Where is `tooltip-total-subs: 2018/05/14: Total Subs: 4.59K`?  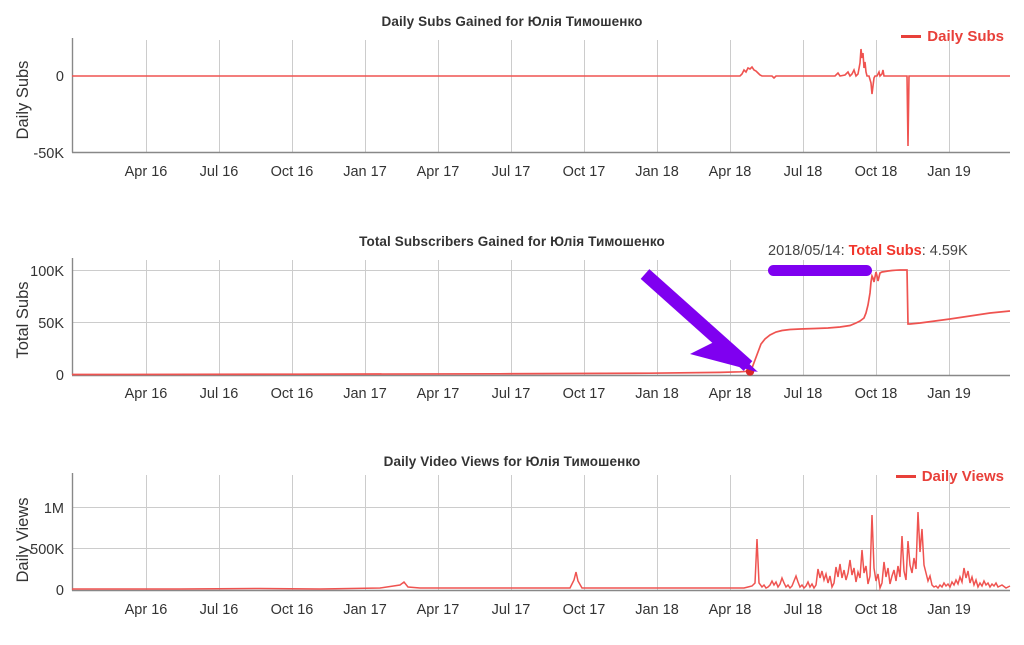 tooltip-total-subs: 2018/05/14: Total Subs: 4.59K is located at coordinates (868, 251).